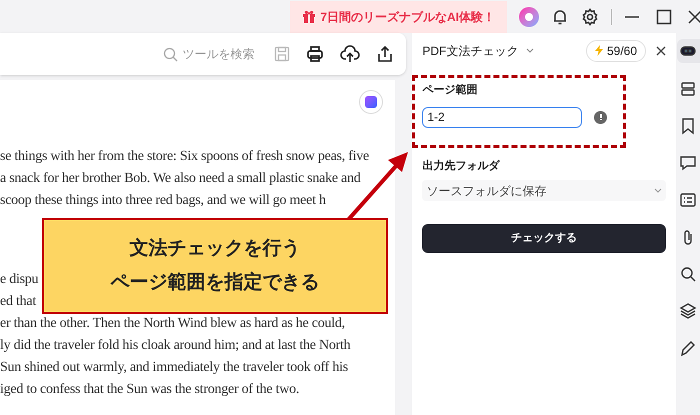 The width and height of the screenshot is (700, 415). Describe the element at coordinates (174, 367) in the screenshot. I see `text-line: Sun shined out warmly, and immediately the traveler took off his` at that location.